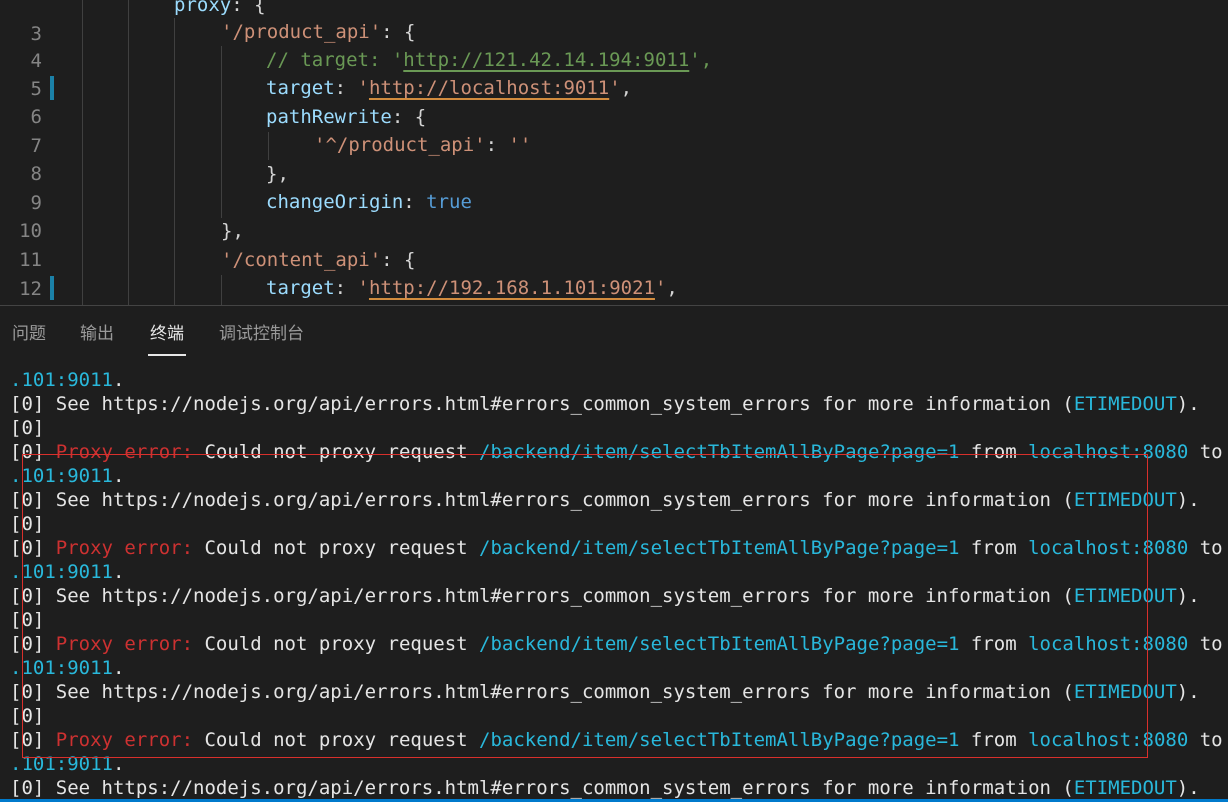 The image size is (1228, 802). I want to click on code-line: 11 },, so click(614, 244).